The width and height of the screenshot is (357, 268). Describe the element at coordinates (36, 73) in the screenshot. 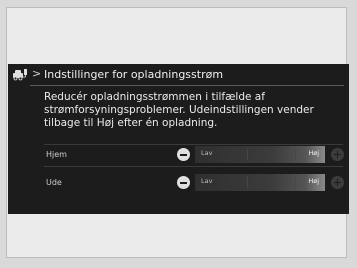

I see `back-chevron-icon: >` at that location.